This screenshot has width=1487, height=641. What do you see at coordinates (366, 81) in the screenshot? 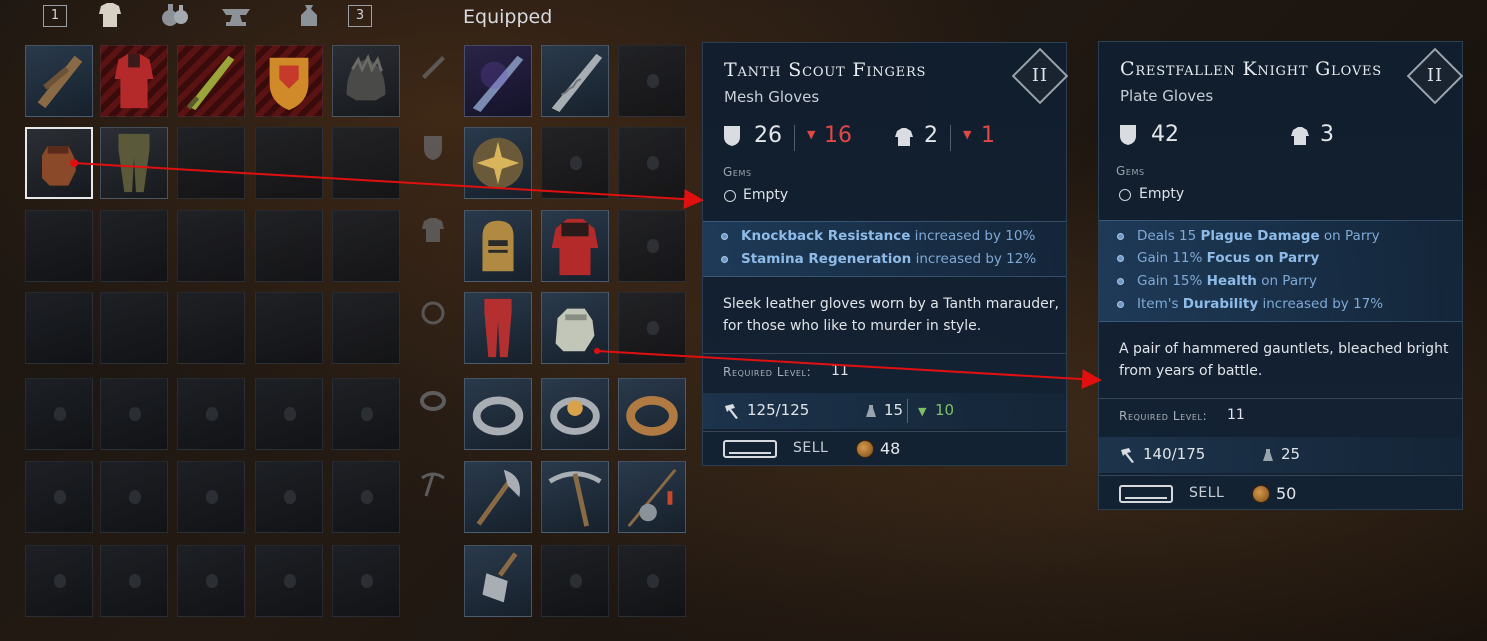
I see `inventory-slot-fur-helm` at bounding box center [366, 81].